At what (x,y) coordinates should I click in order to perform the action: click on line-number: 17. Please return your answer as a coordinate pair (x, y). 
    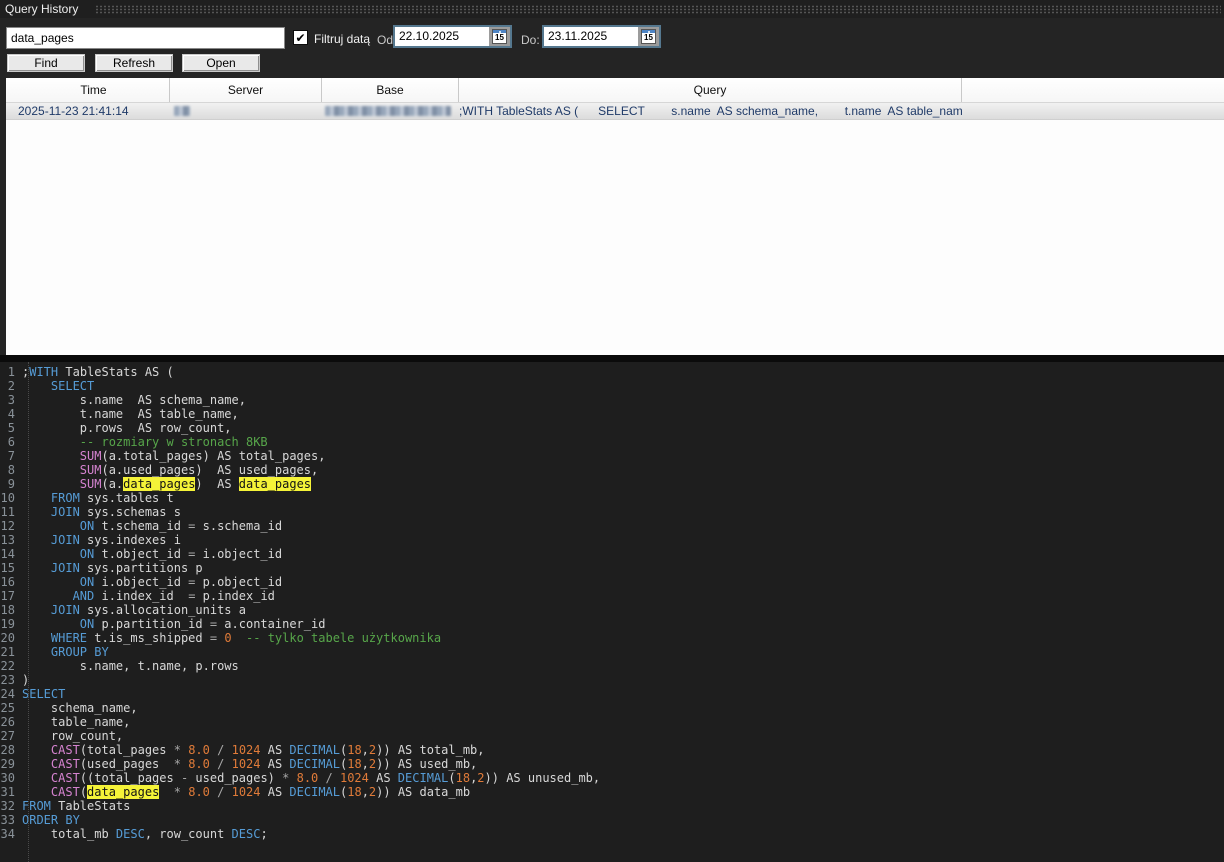
    Looking at the image, I should click on (7, 596).